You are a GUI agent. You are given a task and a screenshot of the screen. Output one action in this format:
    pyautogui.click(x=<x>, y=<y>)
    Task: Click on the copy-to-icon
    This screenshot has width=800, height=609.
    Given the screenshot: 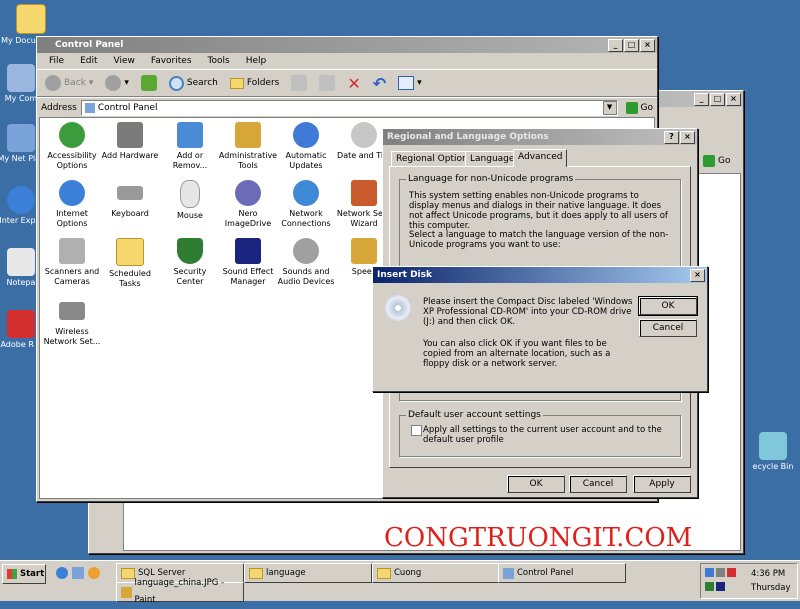 What is the action you would take?
    pyautogui.click(x=327, y=83)
    